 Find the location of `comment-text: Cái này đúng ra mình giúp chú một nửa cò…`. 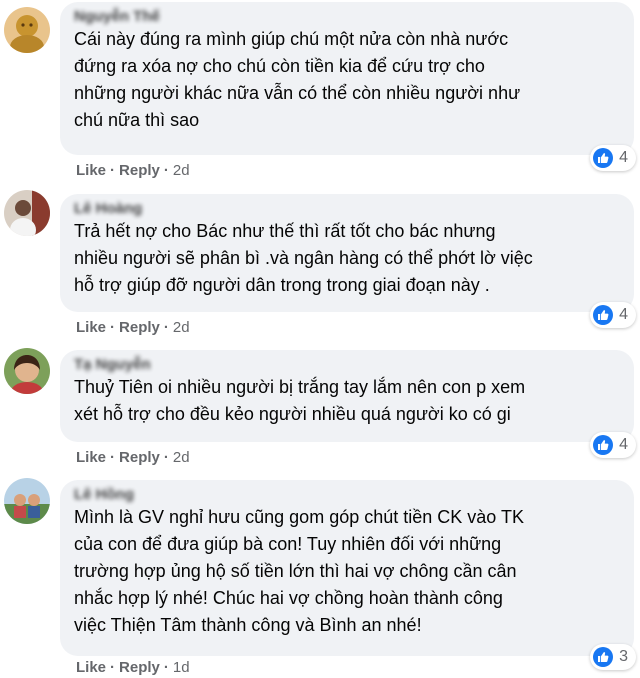

comment-text: Cái này đúng ra mình giúp chú một nửa cò… is located at coordinates (297, 79).